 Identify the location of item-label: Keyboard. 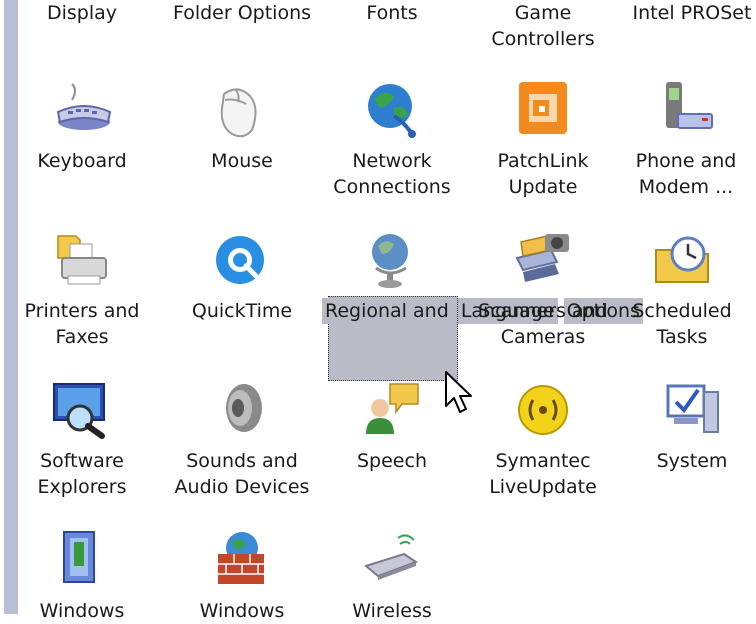
(82, 161).